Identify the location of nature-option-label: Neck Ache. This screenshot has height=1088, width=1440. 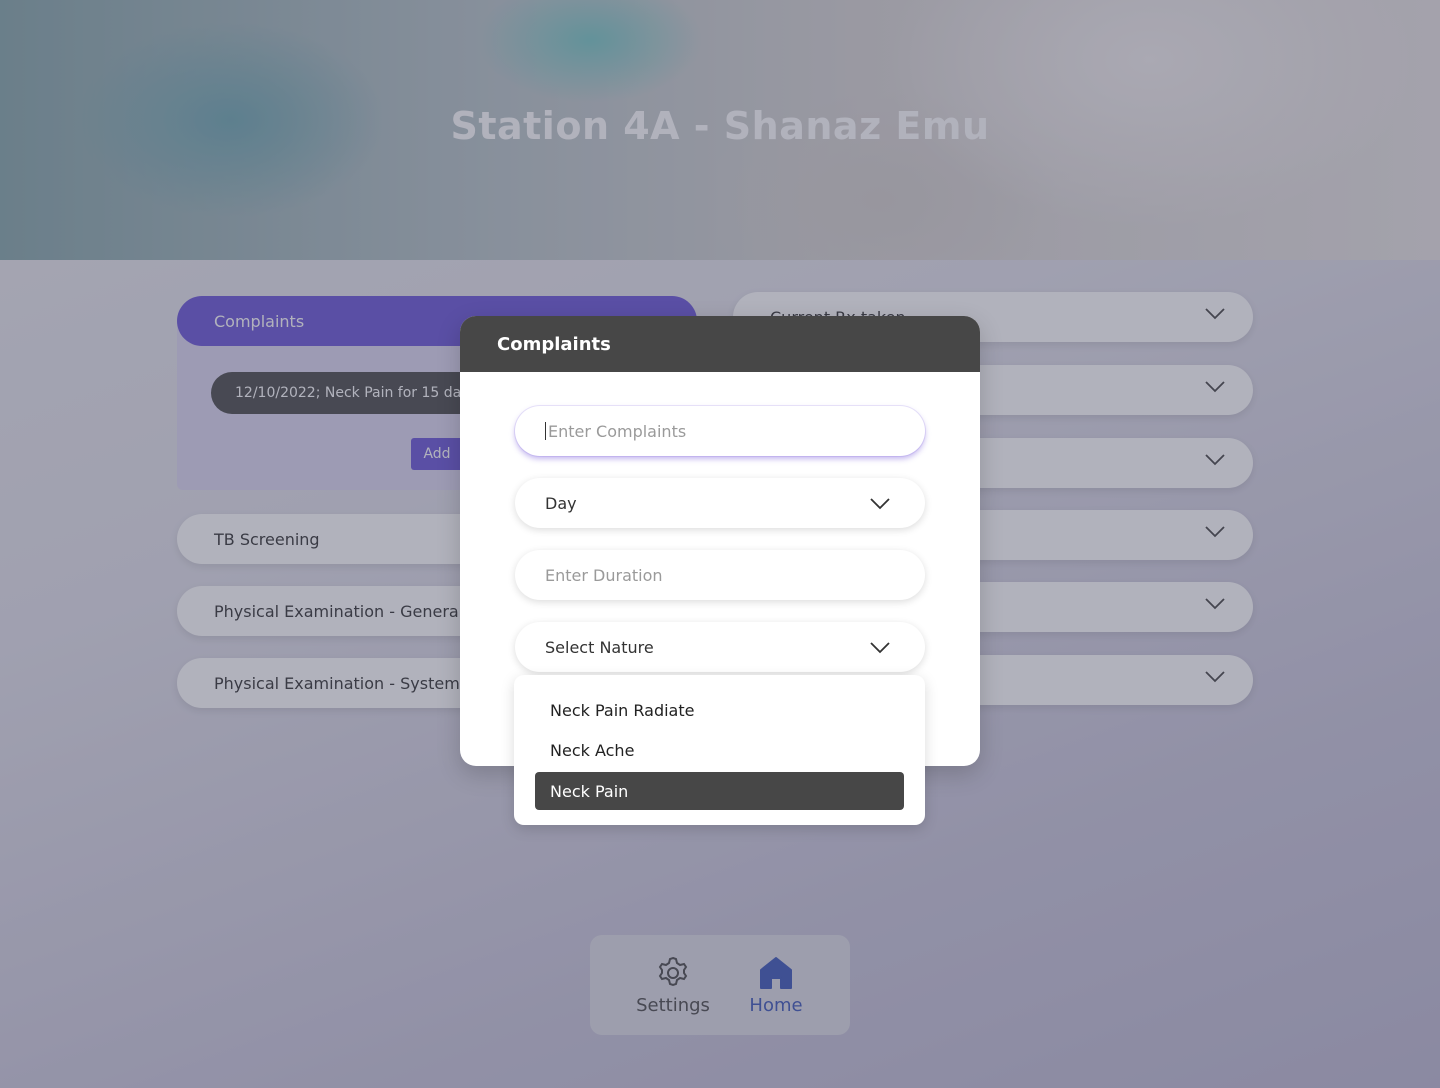
(592, 750).